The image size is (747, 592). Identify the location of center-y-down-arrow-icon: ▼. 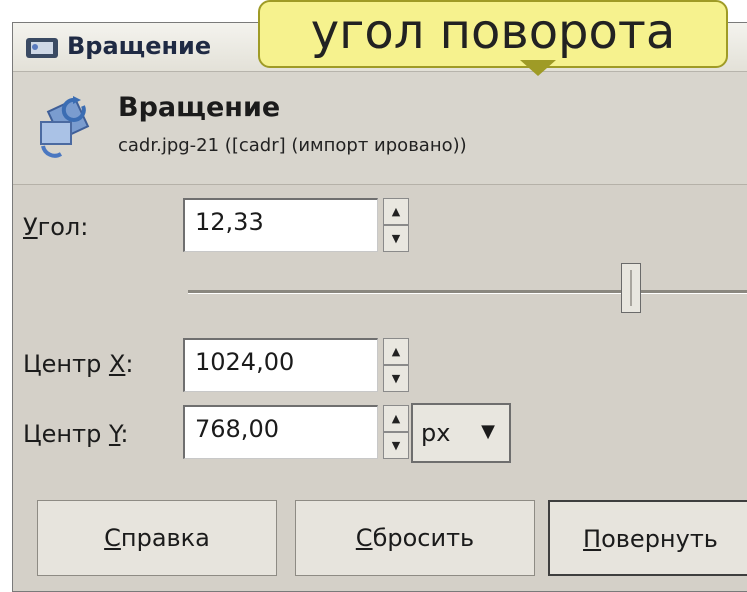
(396, 445).